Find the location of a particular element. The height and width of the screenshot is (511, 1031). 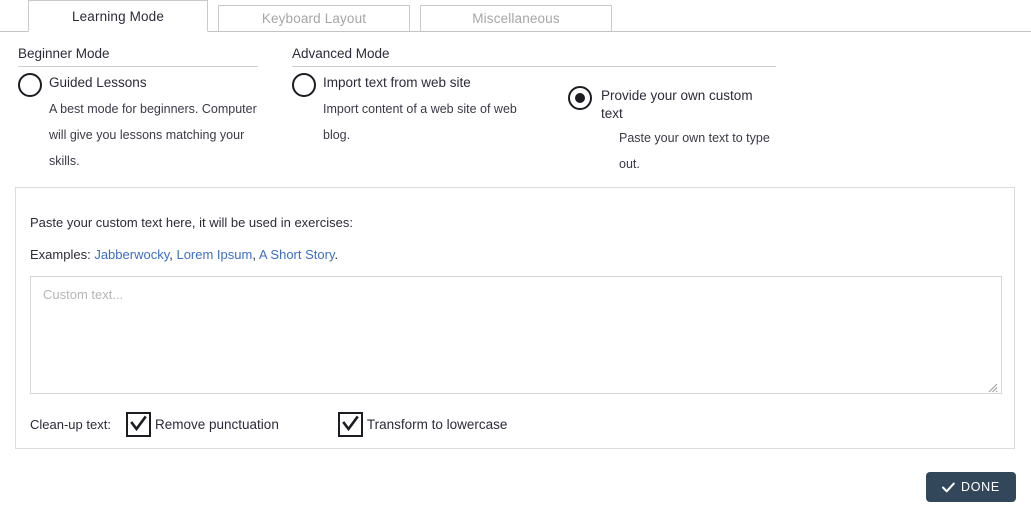

radio-guided-lessons is located at coordinates (30, 85).